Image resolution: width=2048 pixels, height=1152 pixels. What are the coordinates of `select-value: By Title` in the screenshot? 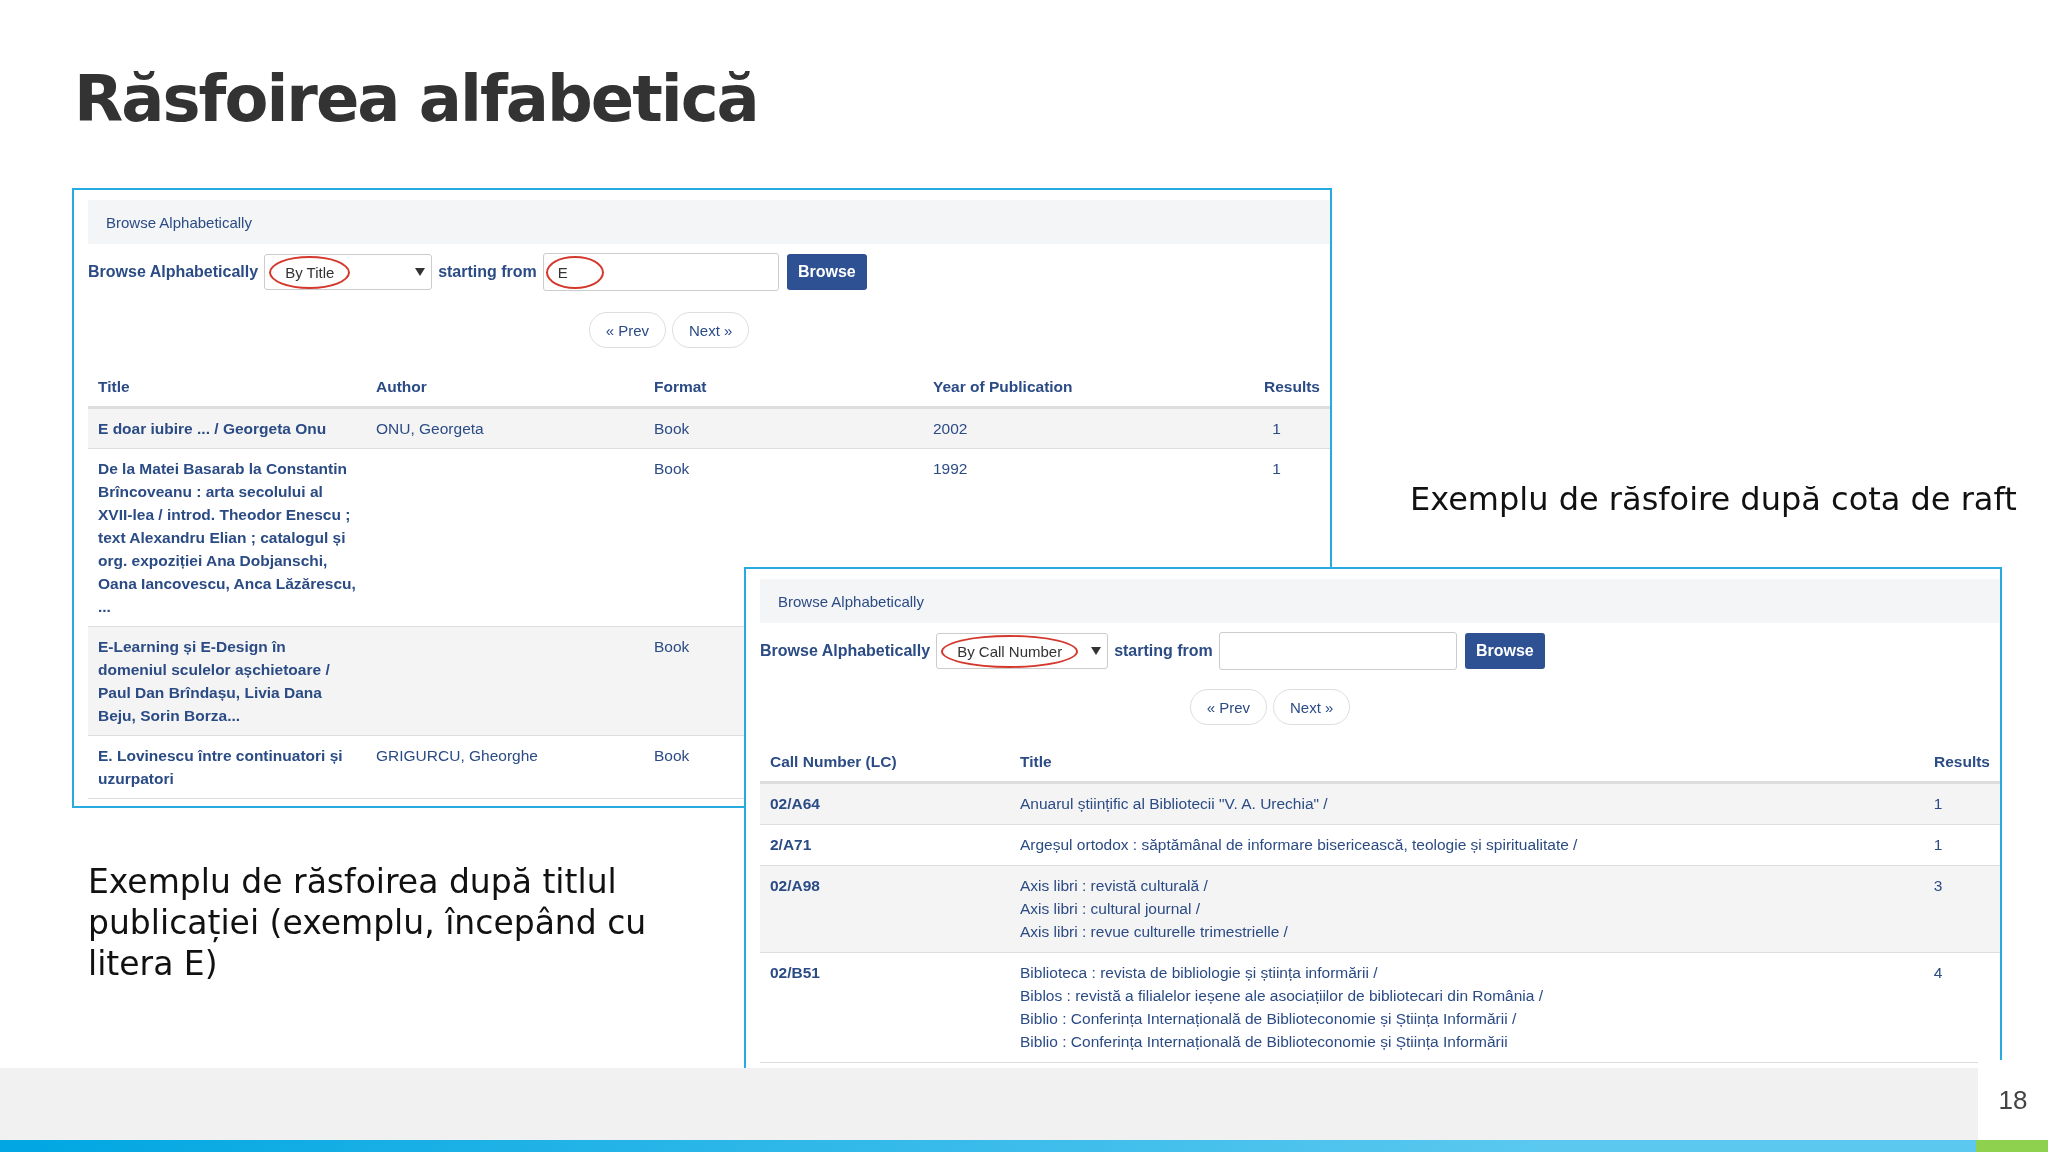 It's located at (310, 272).